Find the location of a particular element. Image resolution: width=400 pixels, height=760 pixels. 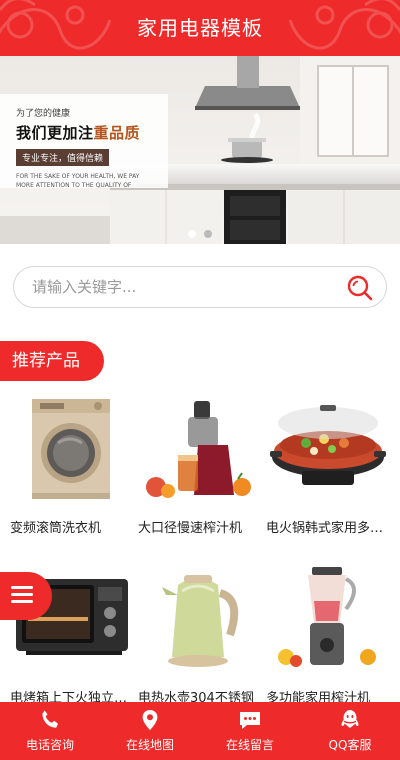

nav-phone-consult: 电话咨询 is located at coordinates (50, 731).